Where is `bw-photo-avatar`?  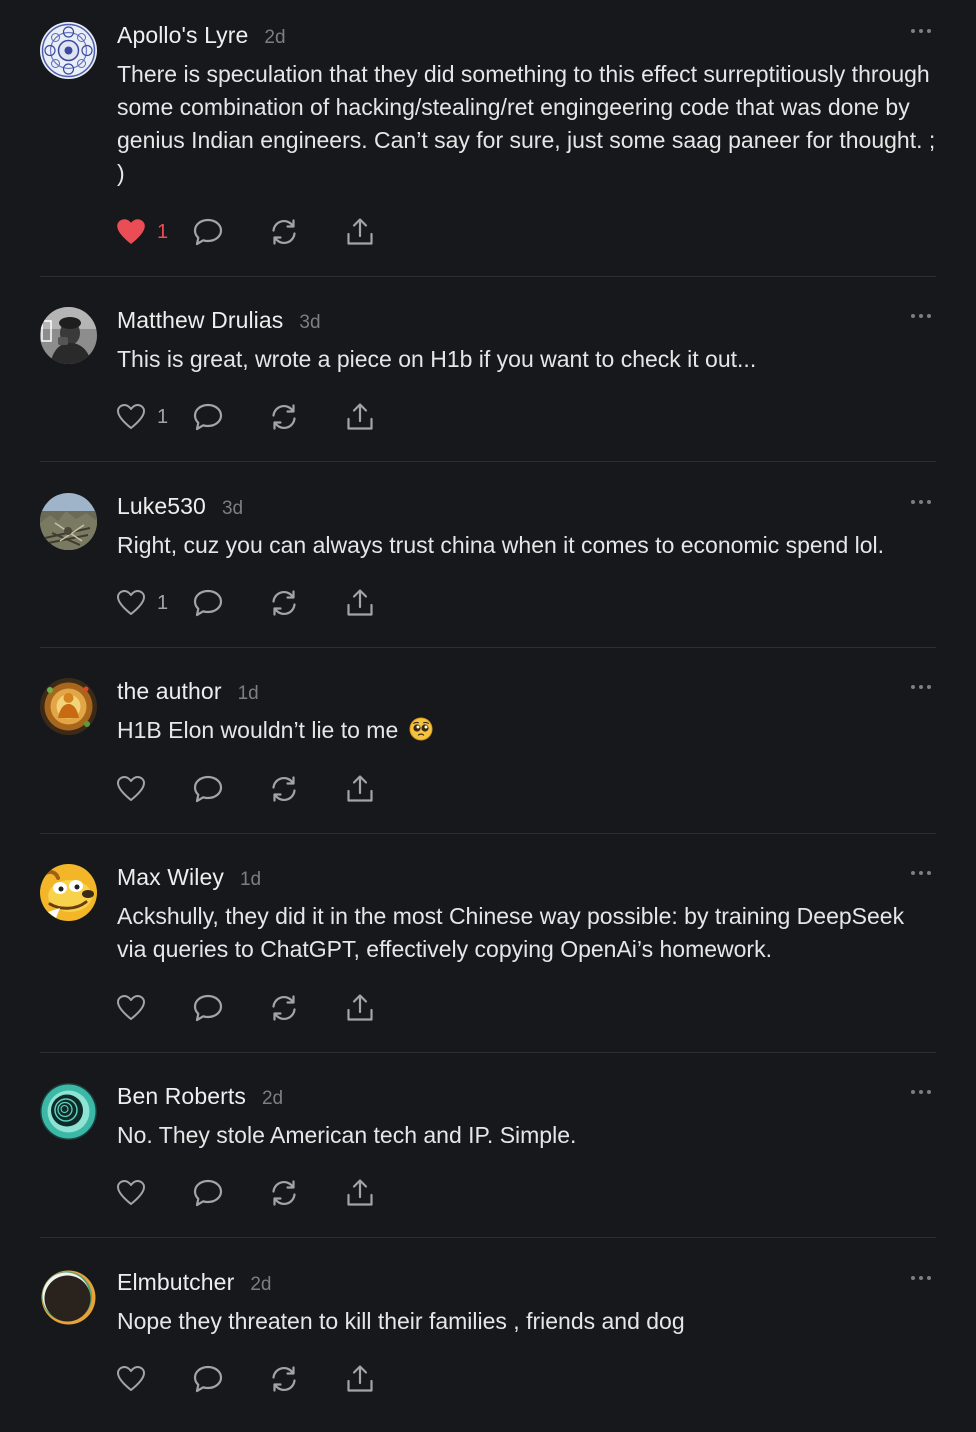 bw-photo-avatar is located at coordinates (68, 335).